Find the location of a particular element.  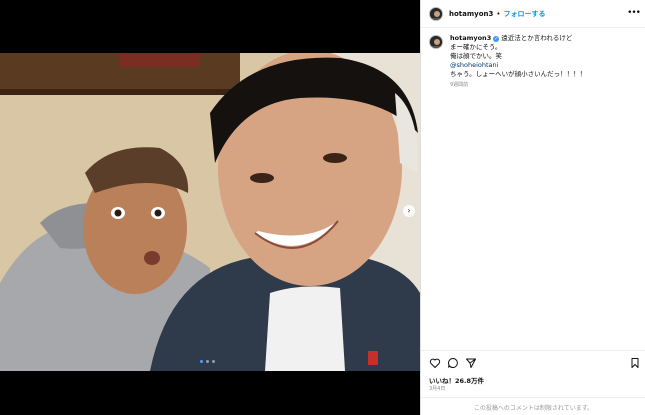

post-actions is located at coordinates (533, 362).